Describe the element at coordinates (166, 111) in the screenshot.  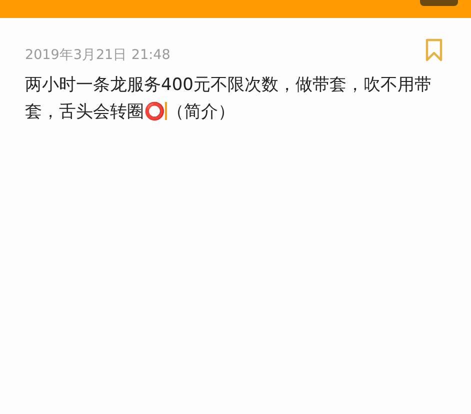
I see `text-cursor` at that location.